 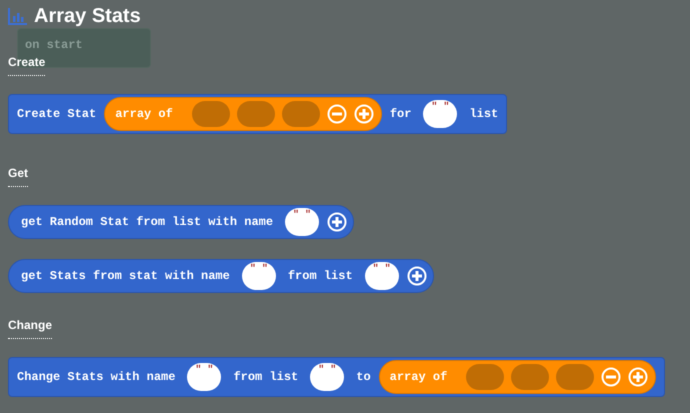 I want to click on block-label: Change Stats with name, so click(x=96, y=377).